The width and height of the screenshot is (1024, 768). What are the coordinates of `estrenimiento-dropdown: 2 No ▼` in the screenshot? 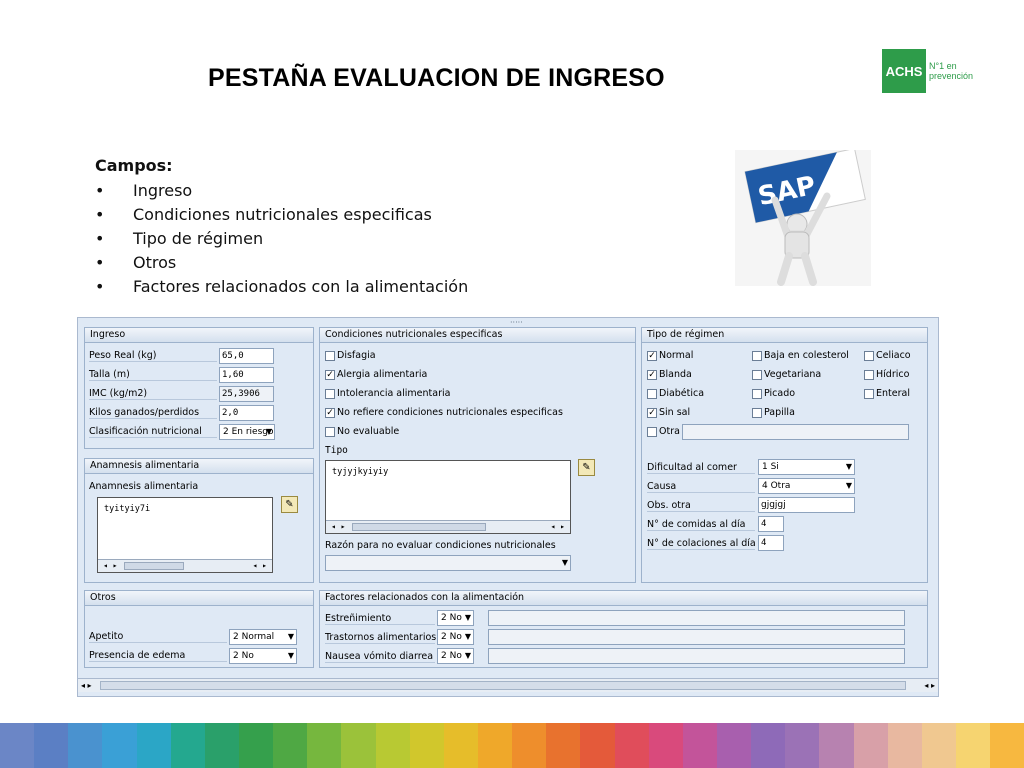 It's located at (455, 618).